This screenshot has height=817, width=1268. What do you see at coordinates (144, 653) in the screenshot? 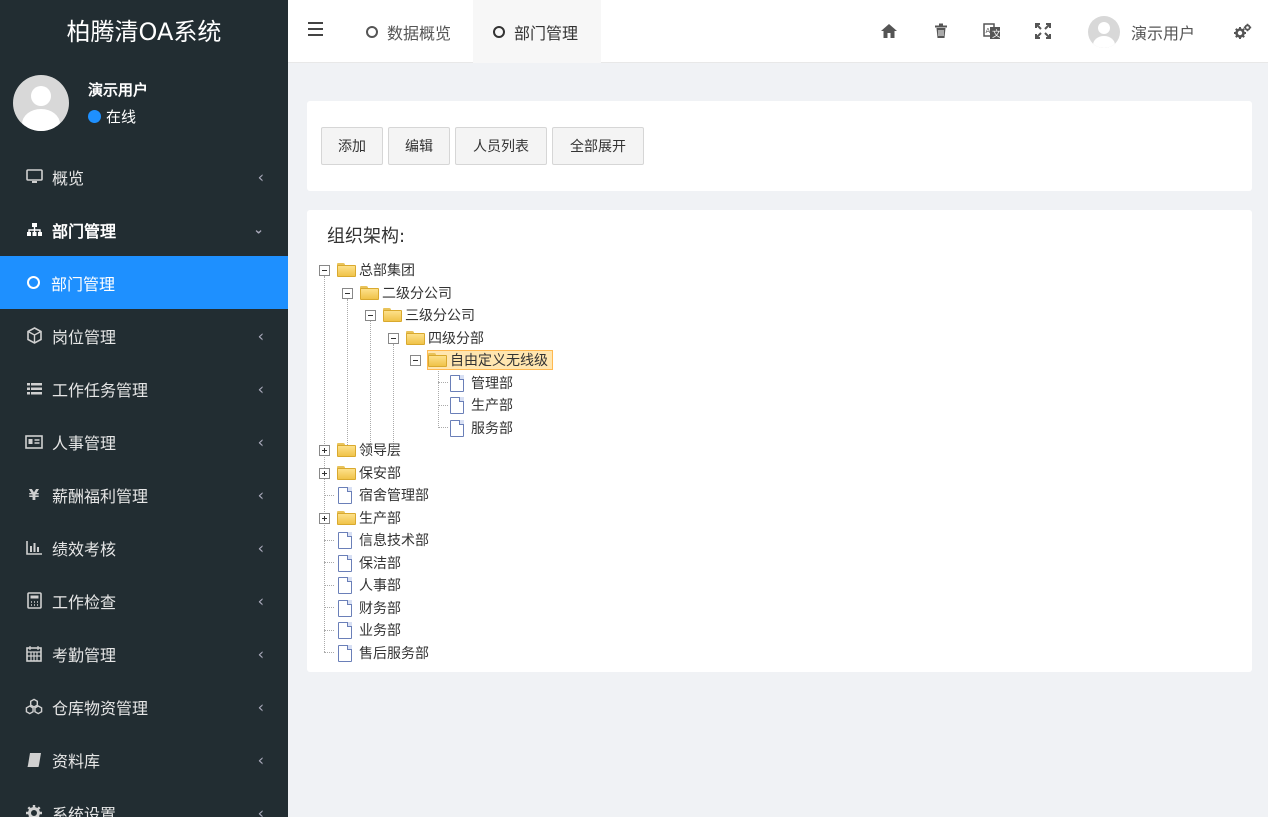
I see `sidebar-item-attendance: 考勤管理 ‹` at bounding box center [144, 653].